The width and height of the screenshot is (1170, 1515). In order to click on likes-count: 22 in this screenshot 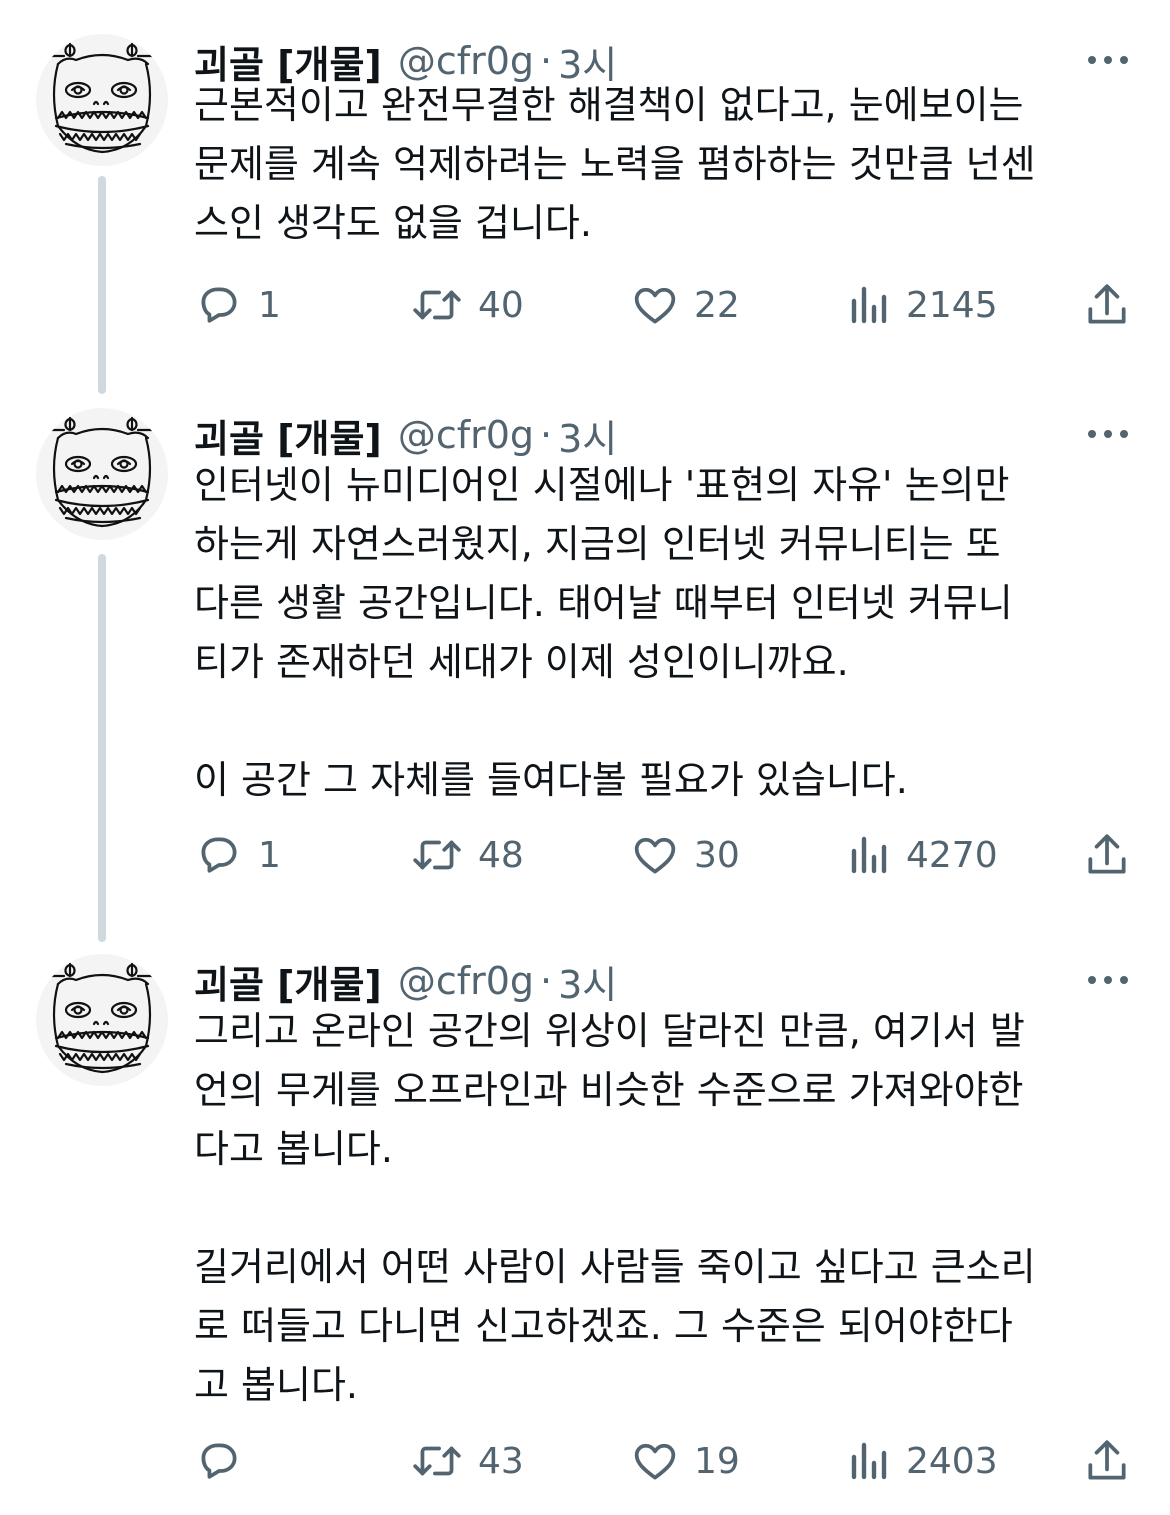, I will do `click(717, 305)`.